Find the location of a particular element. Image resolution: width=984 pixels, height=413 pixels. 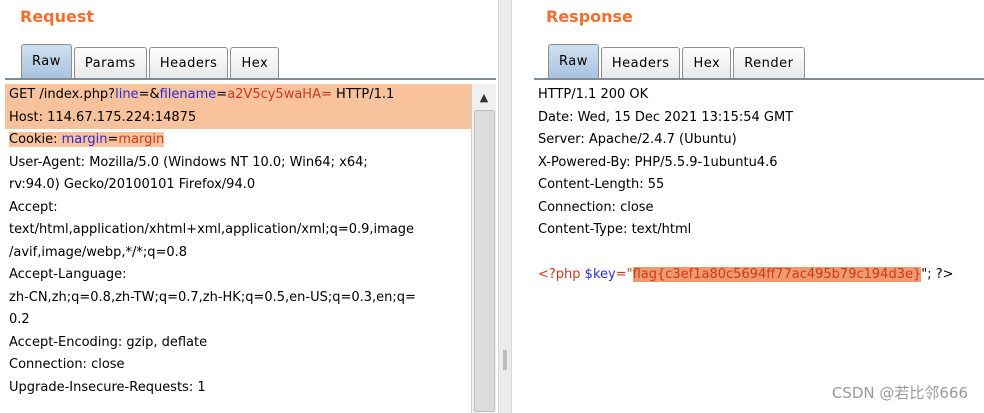

cookie-key: margin is located at coordinates (84, 139).